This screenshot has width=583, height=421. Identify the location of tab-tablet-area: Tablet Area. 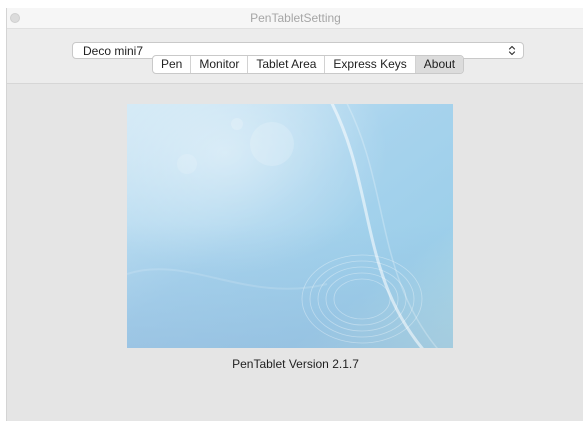
(287, 64).